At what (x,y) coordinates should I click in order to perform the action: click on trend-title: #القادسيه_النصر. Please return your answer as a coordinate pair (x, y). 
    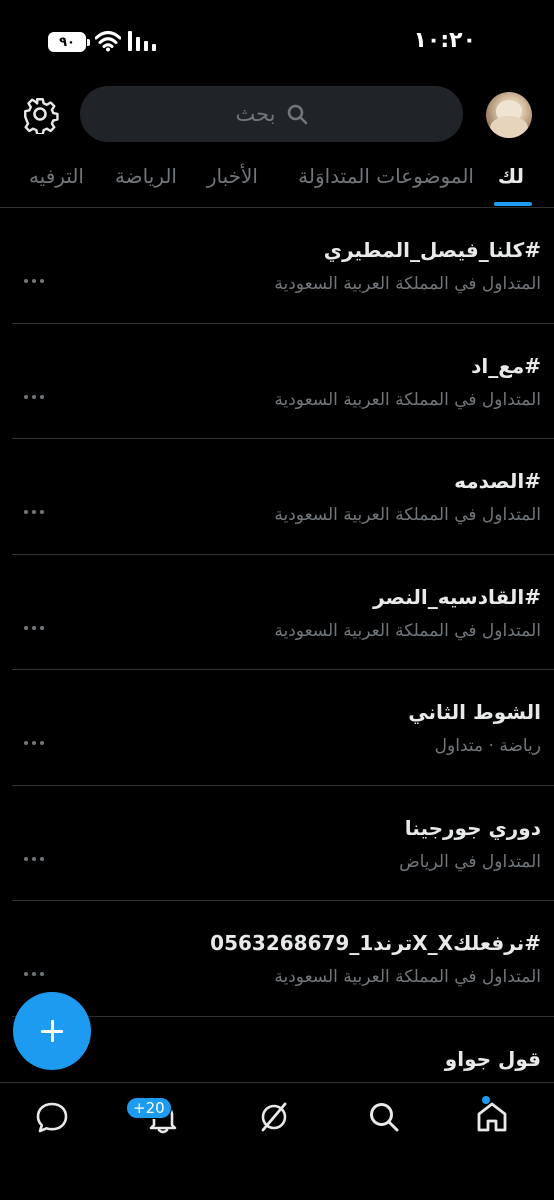
    Looking at the image, I should click on (457, 596).